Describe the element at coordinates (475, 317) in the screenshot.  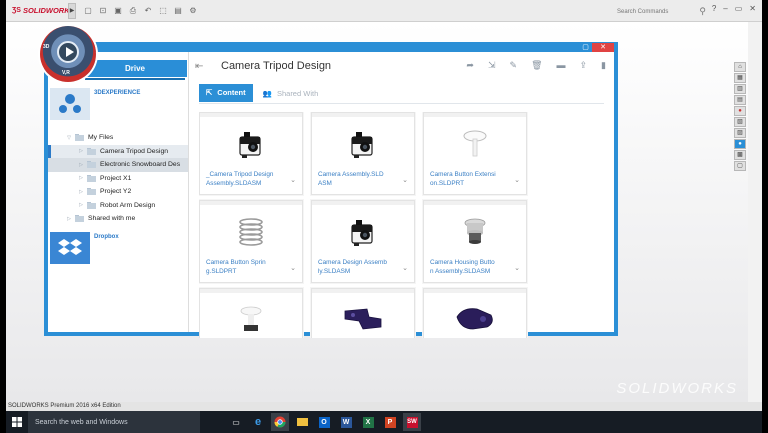
I see `clamp-thumbnail` at that location.